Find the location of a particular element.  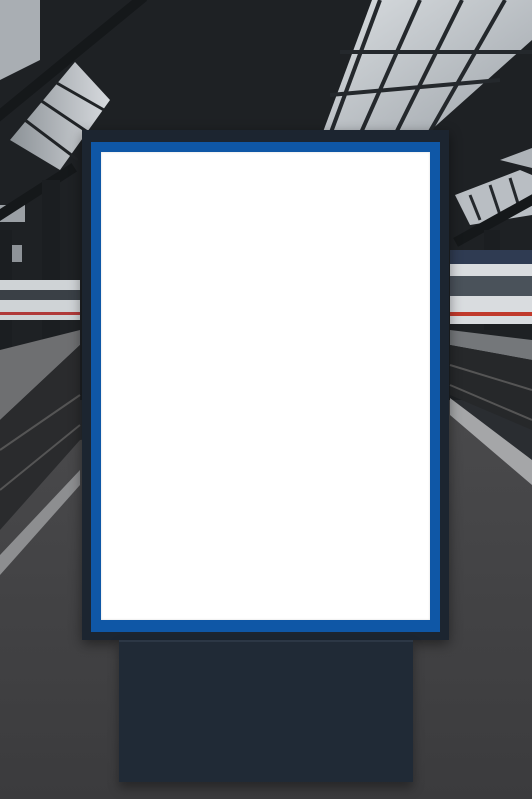

billboard-stand is located at coordinates (266, 711).